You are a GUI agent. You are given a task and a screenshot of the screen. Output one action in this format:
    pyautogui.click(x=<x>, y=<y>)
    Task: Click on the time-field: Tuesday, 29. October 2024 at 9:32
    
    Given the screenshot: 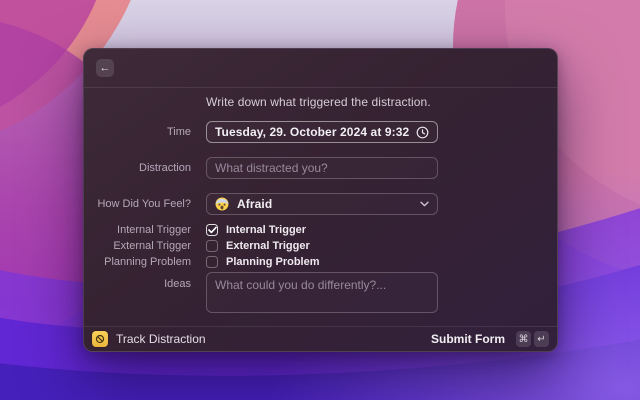 What is the action you would take?
    pyautogui.click(x=322, y=132)
    